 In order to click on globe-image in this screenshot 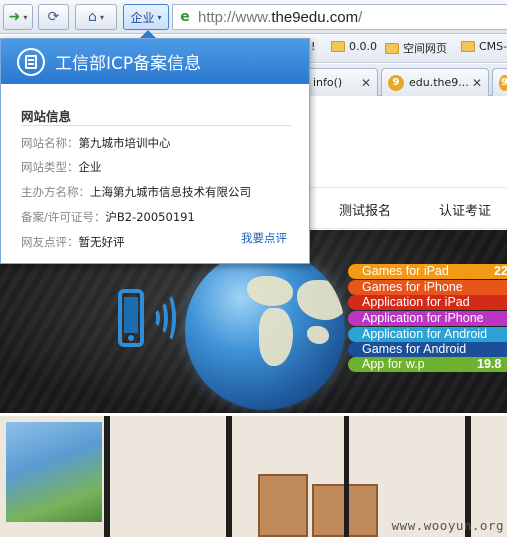, I will do `click(265, 330)`.